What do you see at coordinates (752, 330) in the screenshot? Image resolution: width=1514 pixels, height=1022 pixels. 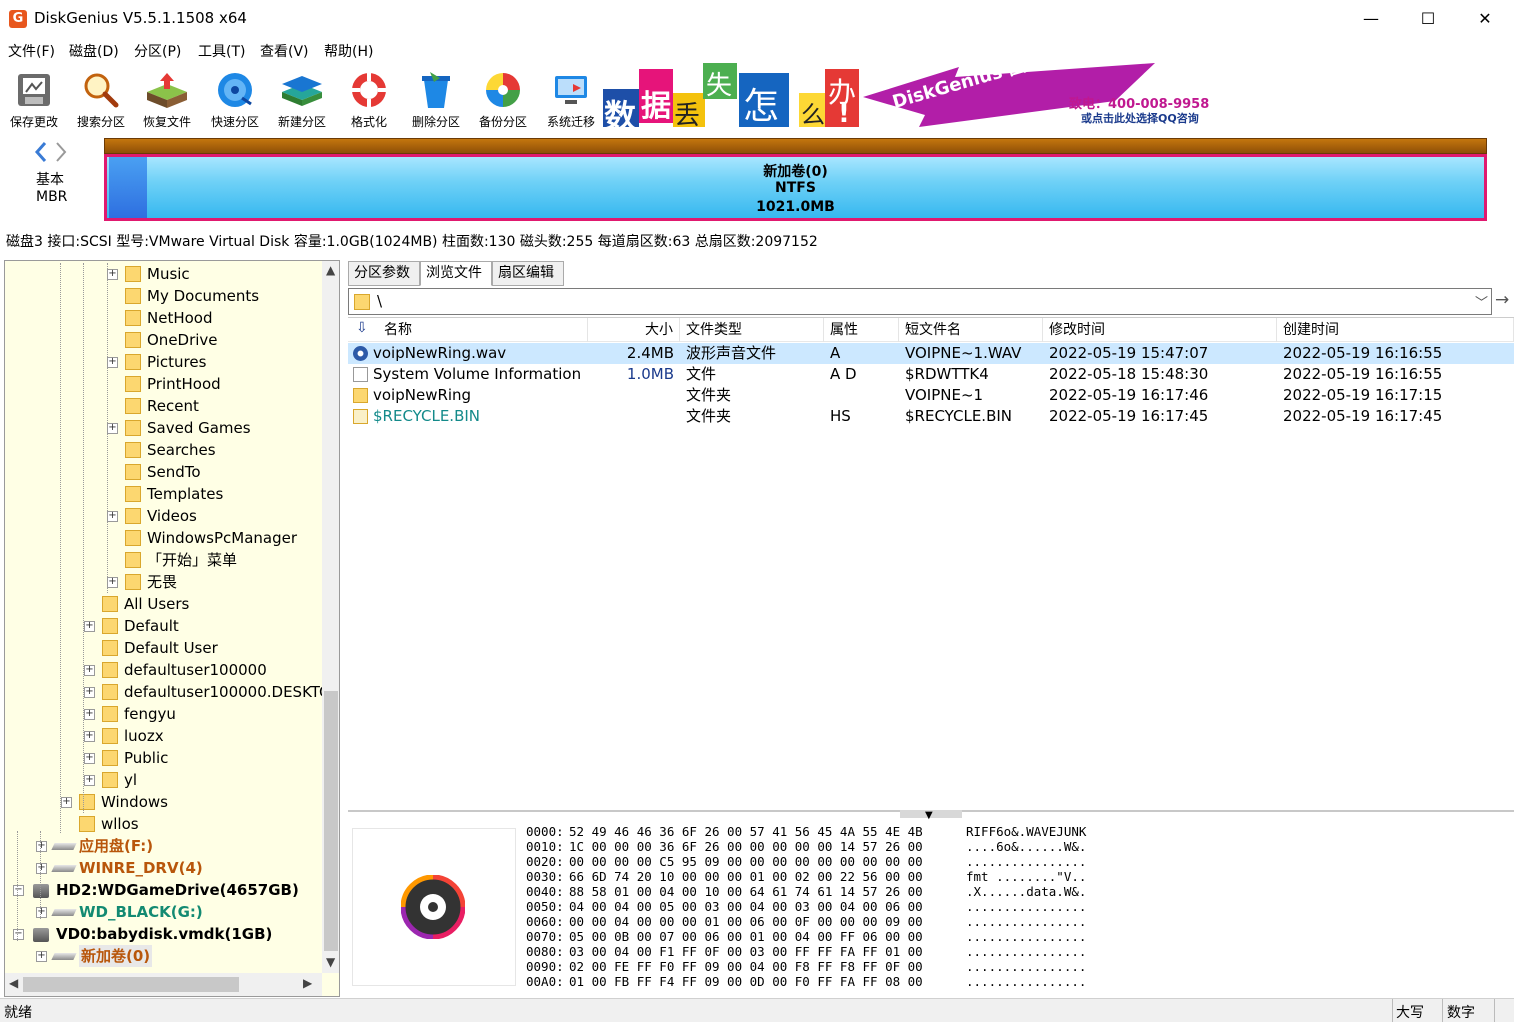 I see `column-header-type: 文件类型` at bounding box center [752, 330].